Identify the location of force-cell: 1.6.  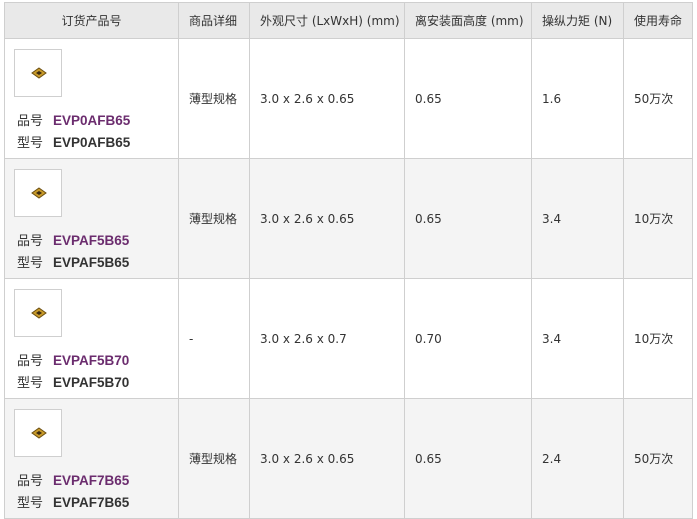
(577, 98).